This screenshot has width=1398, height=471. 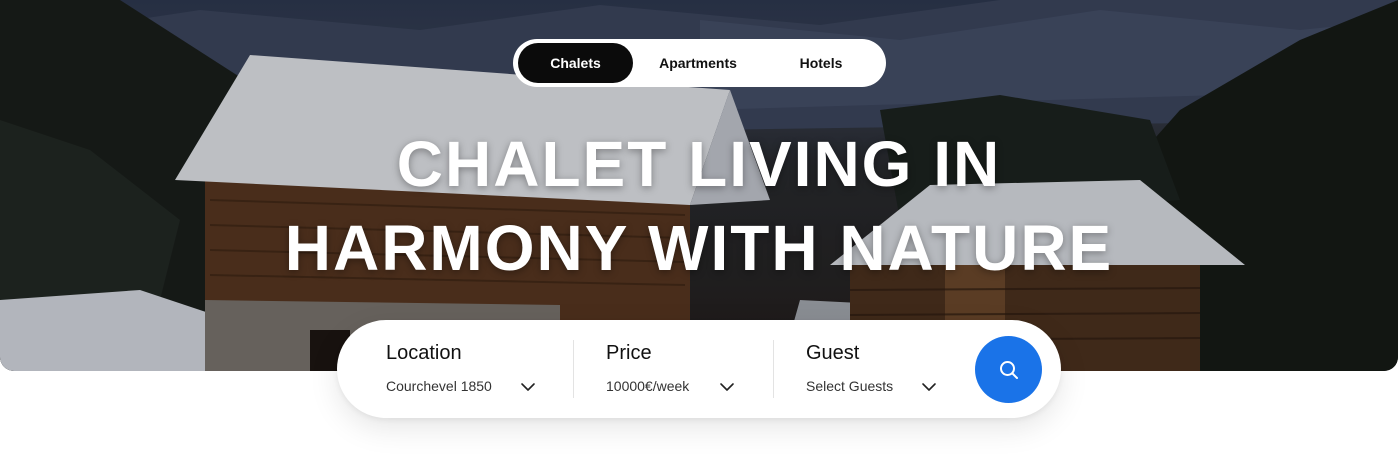 I want to click on tab-chalets: Chalets, so click(x=575, y=63).